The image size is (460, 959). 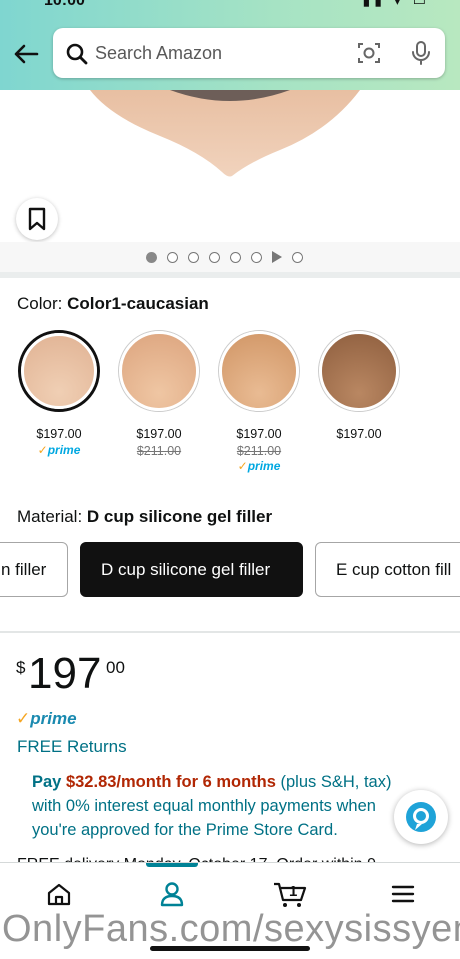 I want to click on gallery-pagination, so click(x=224, y=257).